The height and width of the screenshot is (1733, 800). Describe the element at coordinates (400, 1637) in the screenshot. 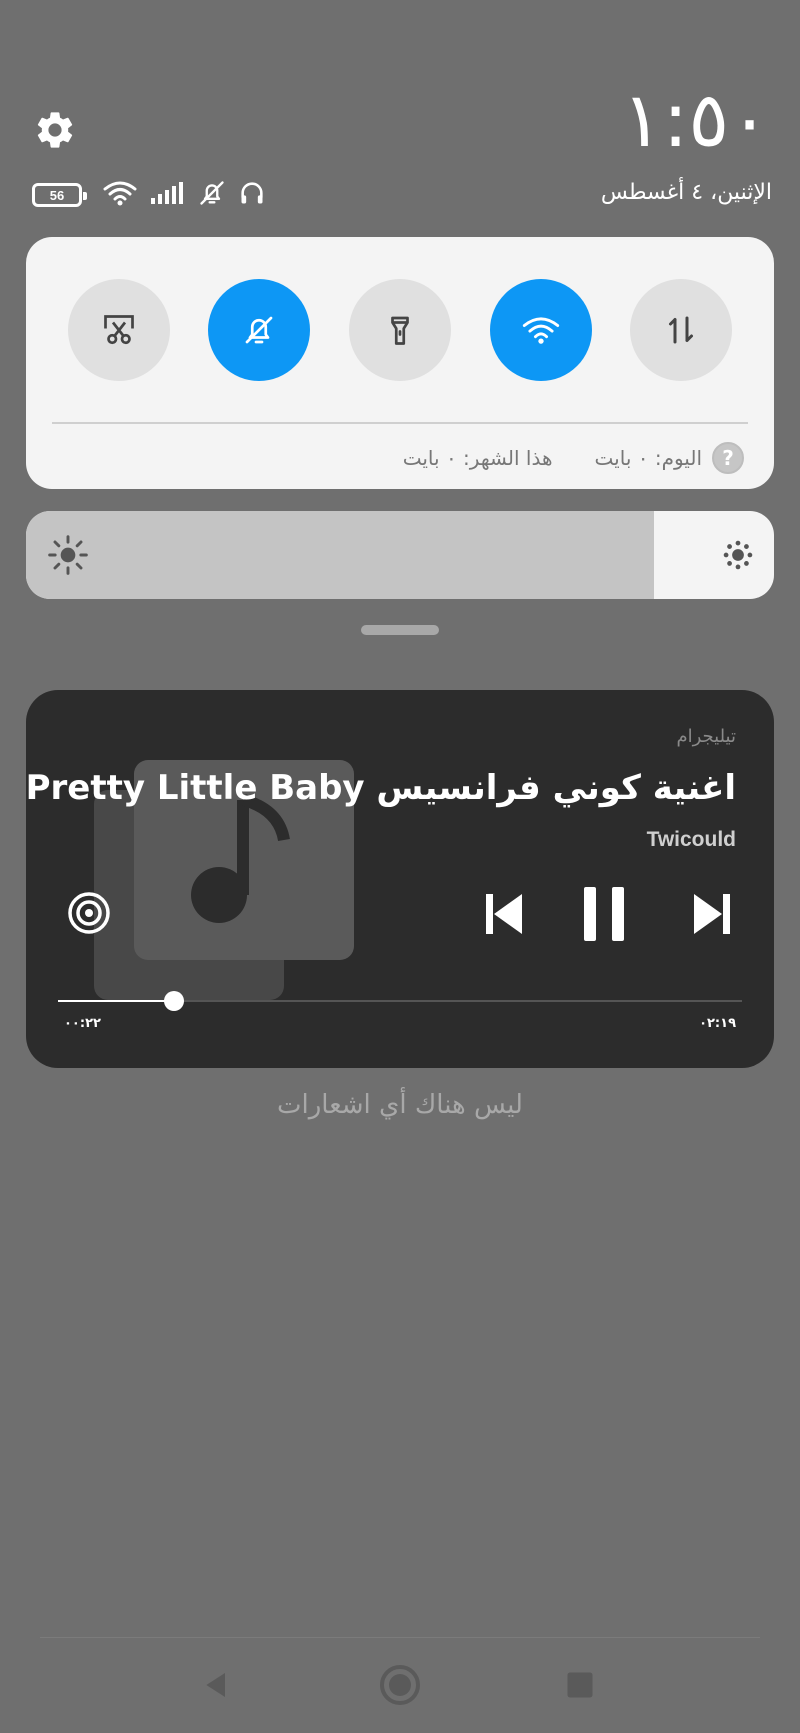

I see `nav-divider` at that location.